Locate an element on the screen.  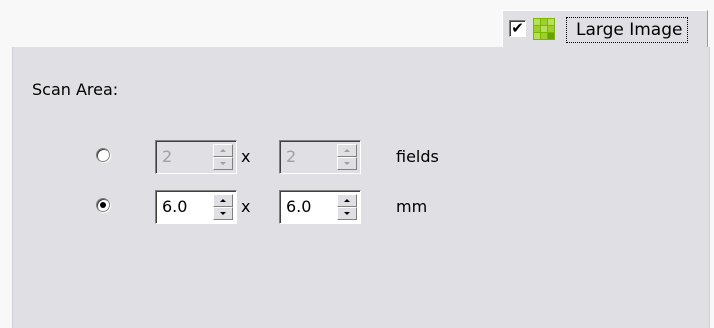
fields-height-value: 2 is located at coordinates (291, 156).